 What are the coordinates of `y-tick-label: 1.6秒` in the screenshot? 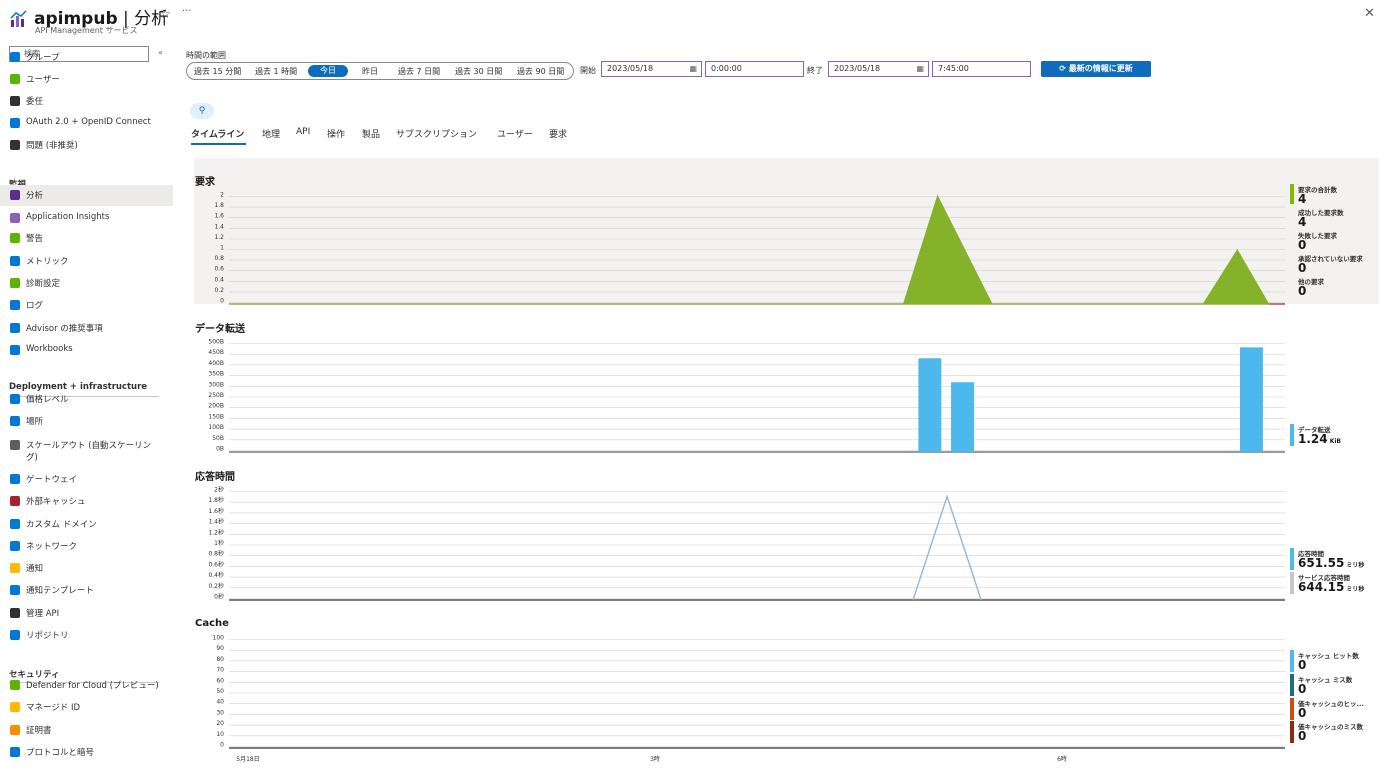 It's located at (216, 511).